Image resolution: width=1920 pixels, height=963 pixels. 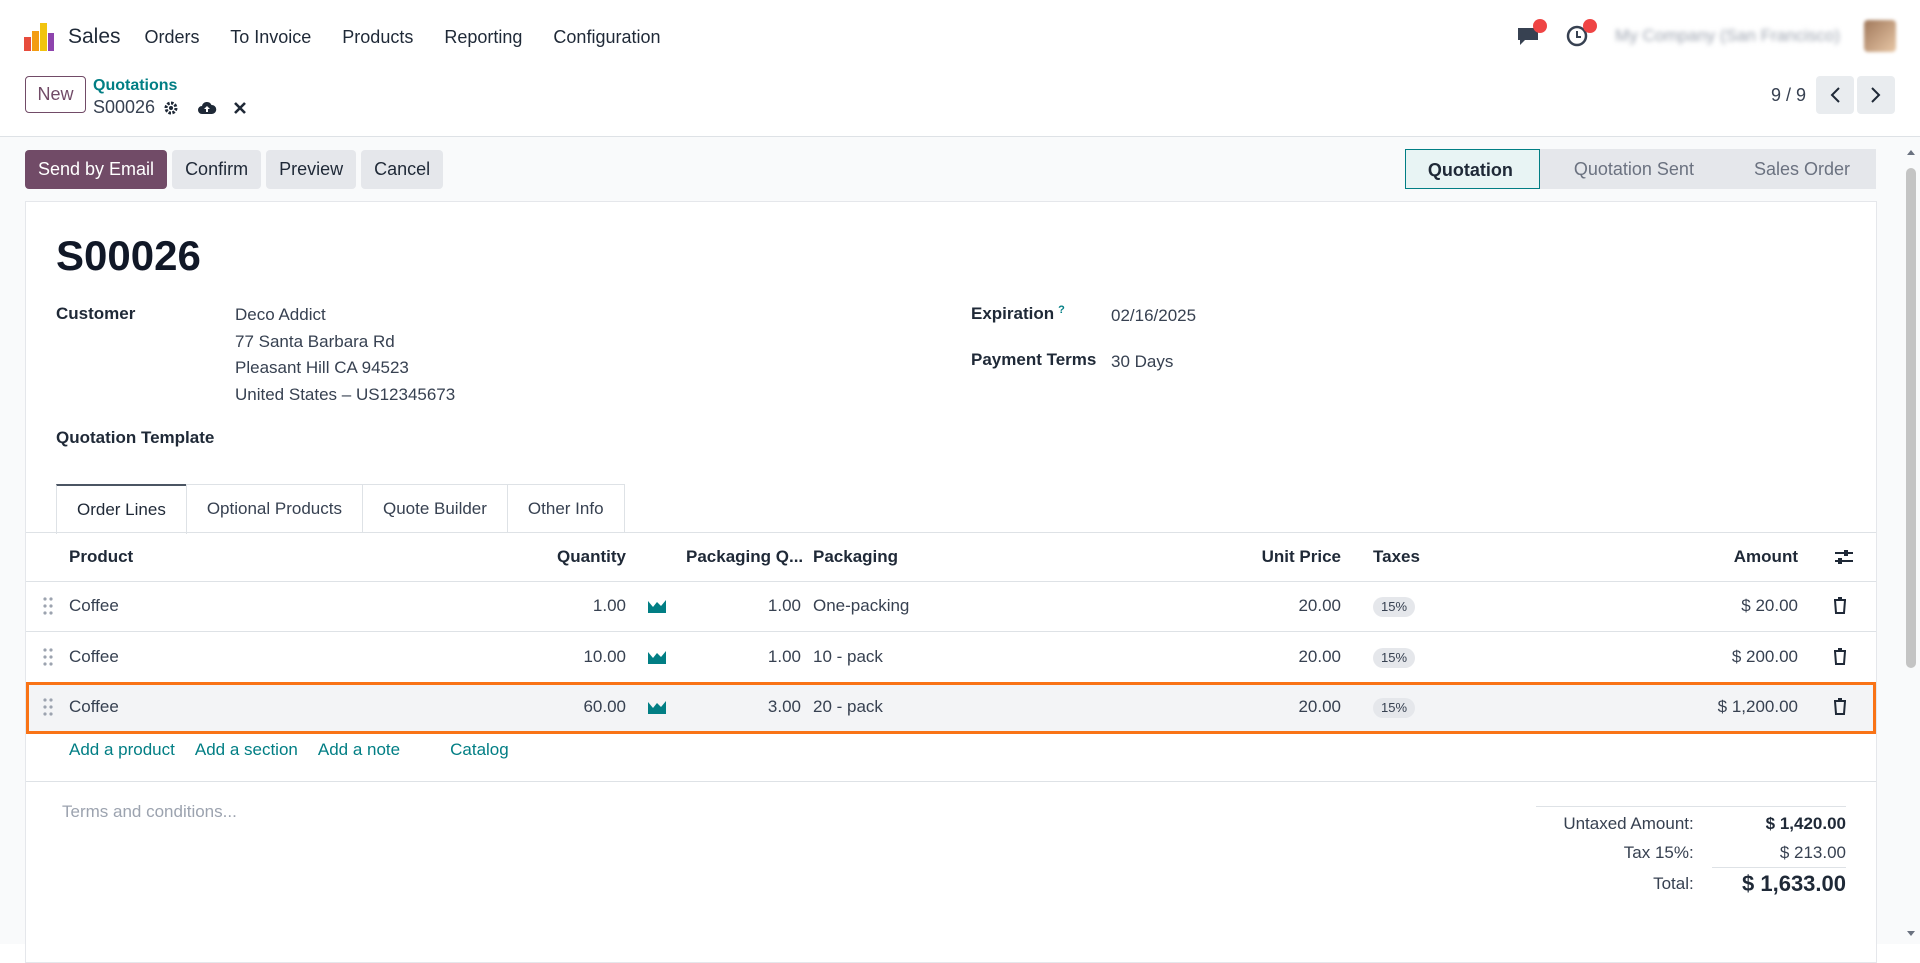 I want to click on company-switcher: My Company (San Francisco), so click(x=1727, y=36).